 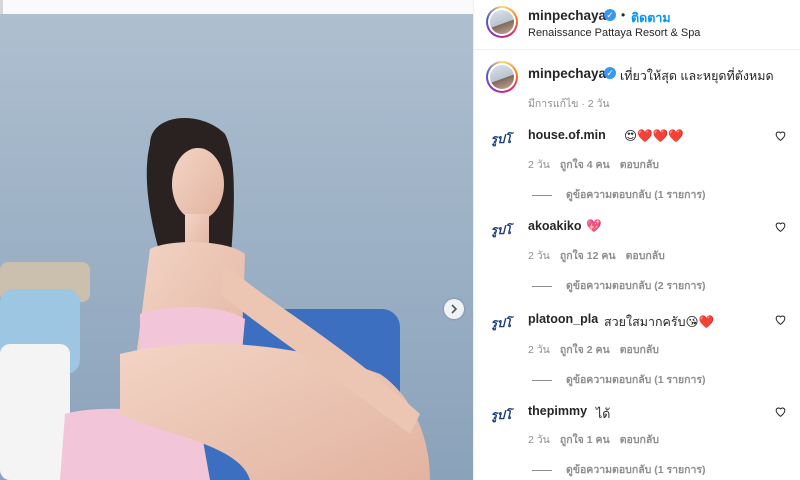 I want to click on comment-text: สวยใสมากครับ😘❤️, so click(x=659, y=322).